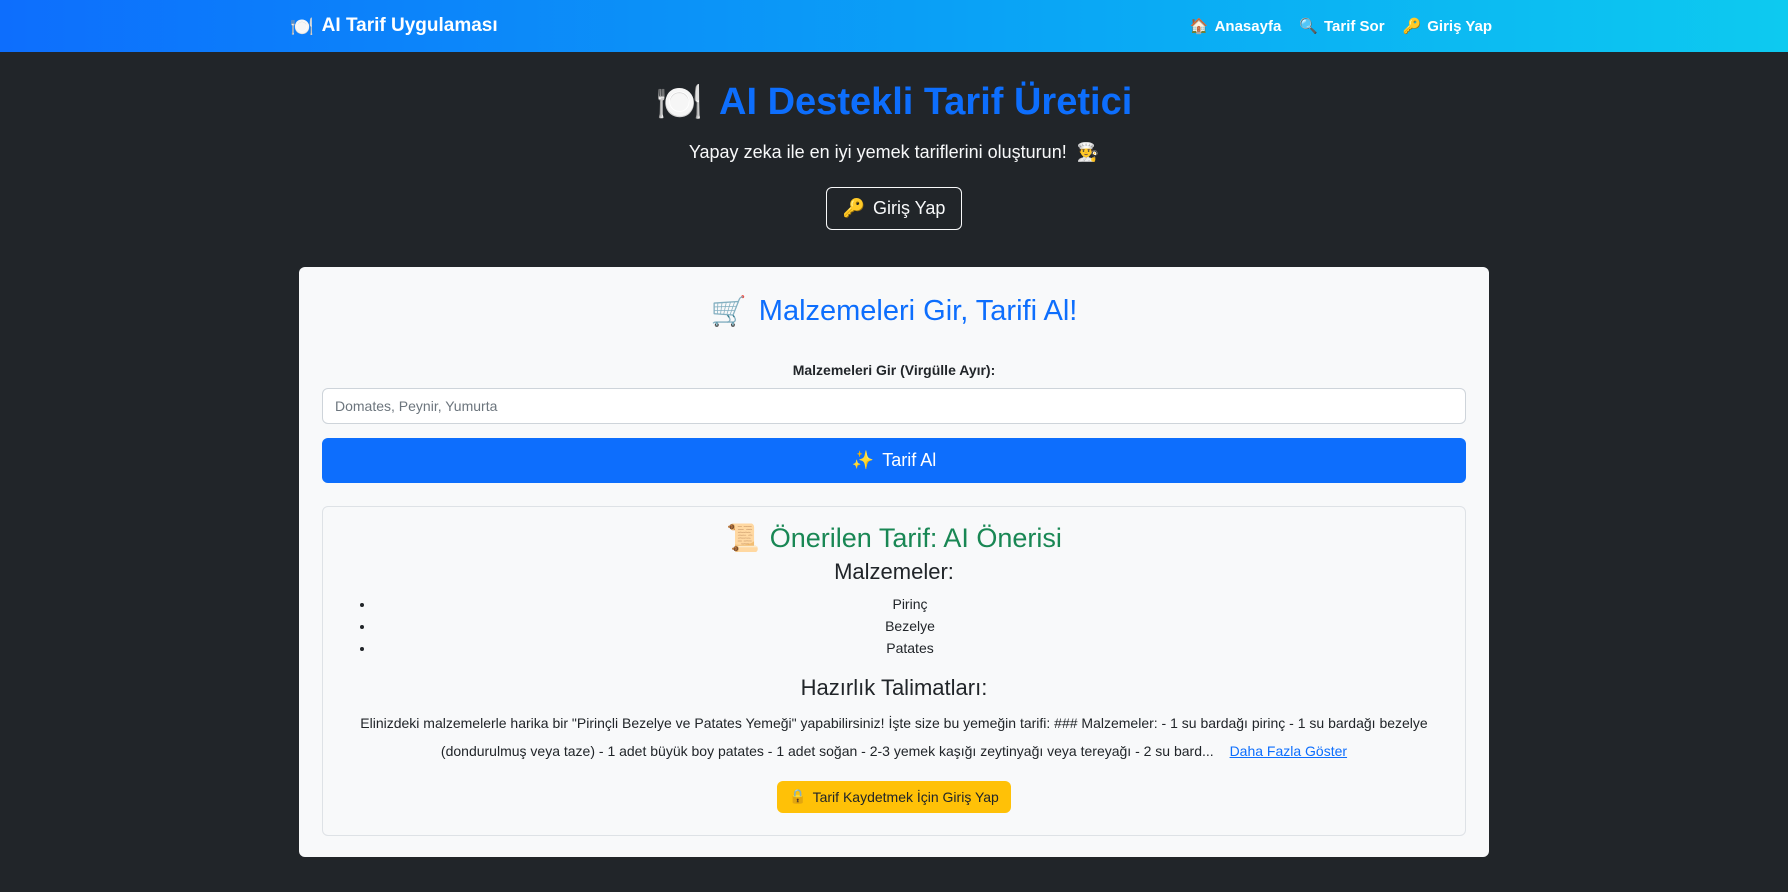 Image resolution: width=1788 pixels, height=892 pixels. What do you see at coordinates (1308, 26) in the screenshot?
I see `magnifier-icon: 🔍` at bounding box center [1308, 26].